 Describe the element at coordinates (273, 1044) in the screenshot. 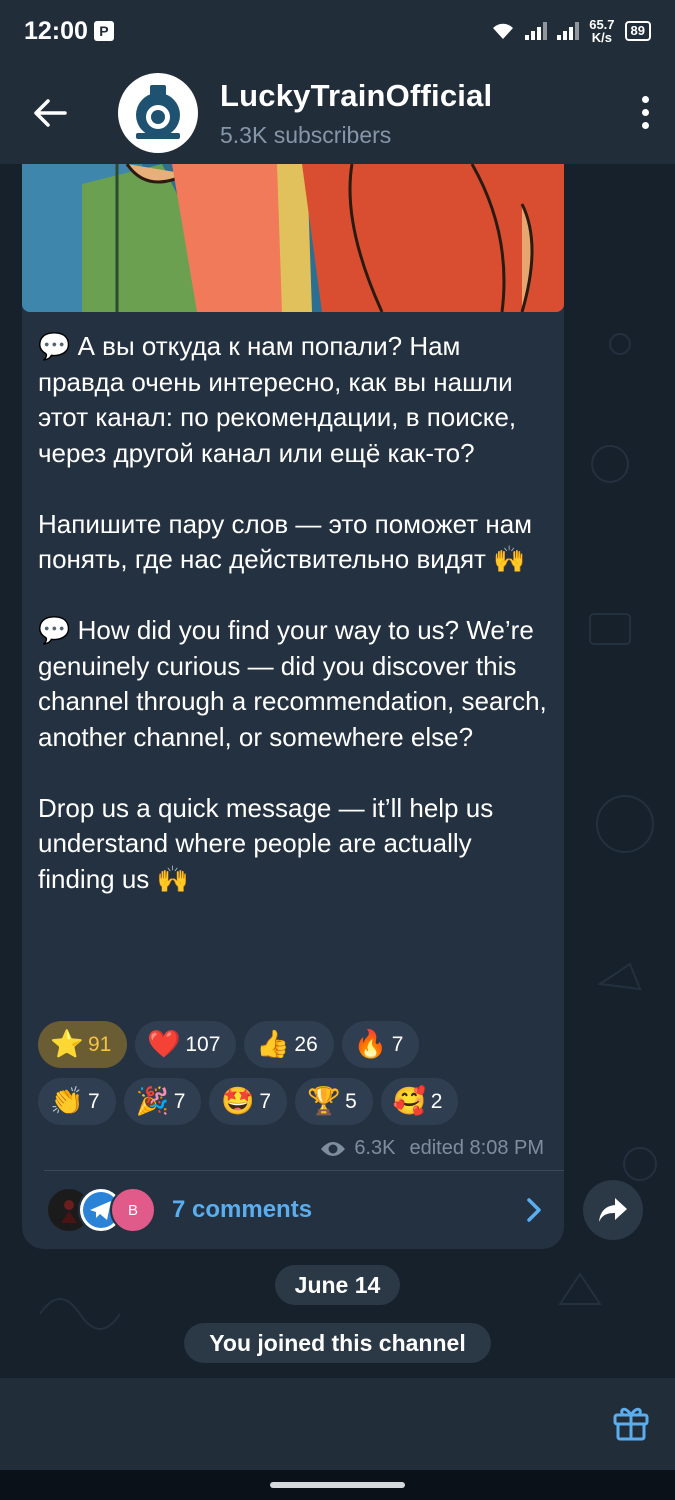

I see `thumbs-up-icon: 👍` at that location.